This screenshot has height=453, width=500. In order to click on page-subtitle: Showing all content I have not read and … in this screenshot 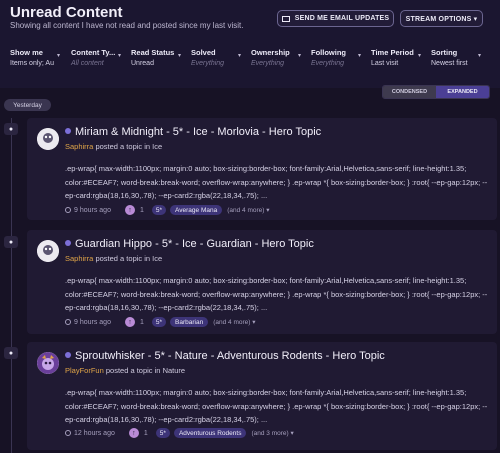, I will do `click(127, 25)`.